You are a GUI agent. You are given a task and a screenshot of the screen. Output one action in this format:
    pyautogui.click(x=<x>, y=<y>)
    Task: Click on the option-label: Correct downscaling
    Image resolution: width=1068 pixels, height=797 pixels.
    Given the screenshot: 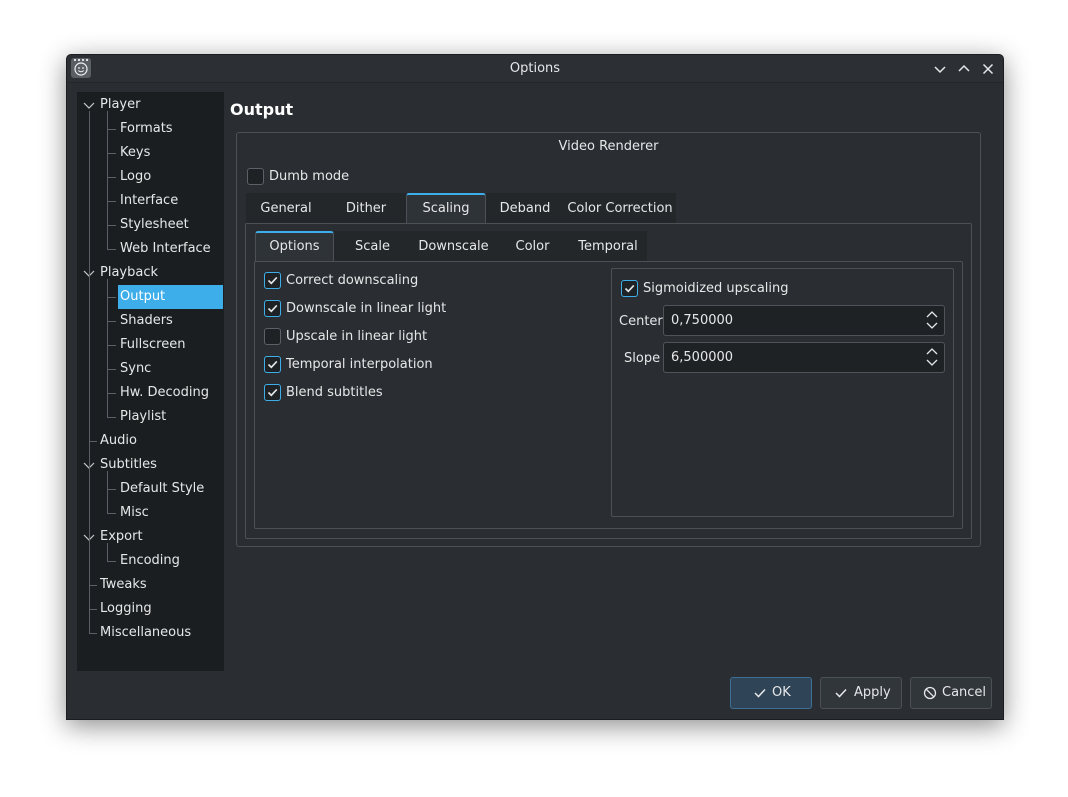 What is the action you would take?
    pyautogui.click(x=352, y=280)
    